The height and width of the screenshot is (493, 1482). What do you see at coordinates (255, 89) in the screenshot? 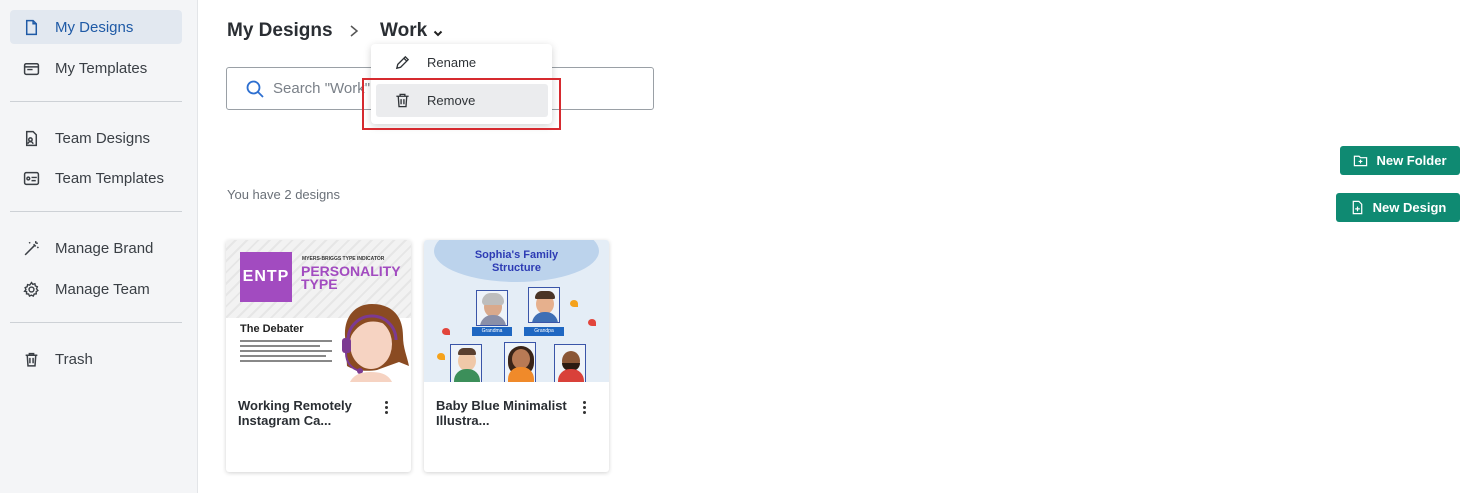
I see `search-icon` at bounding box center [255, 89].